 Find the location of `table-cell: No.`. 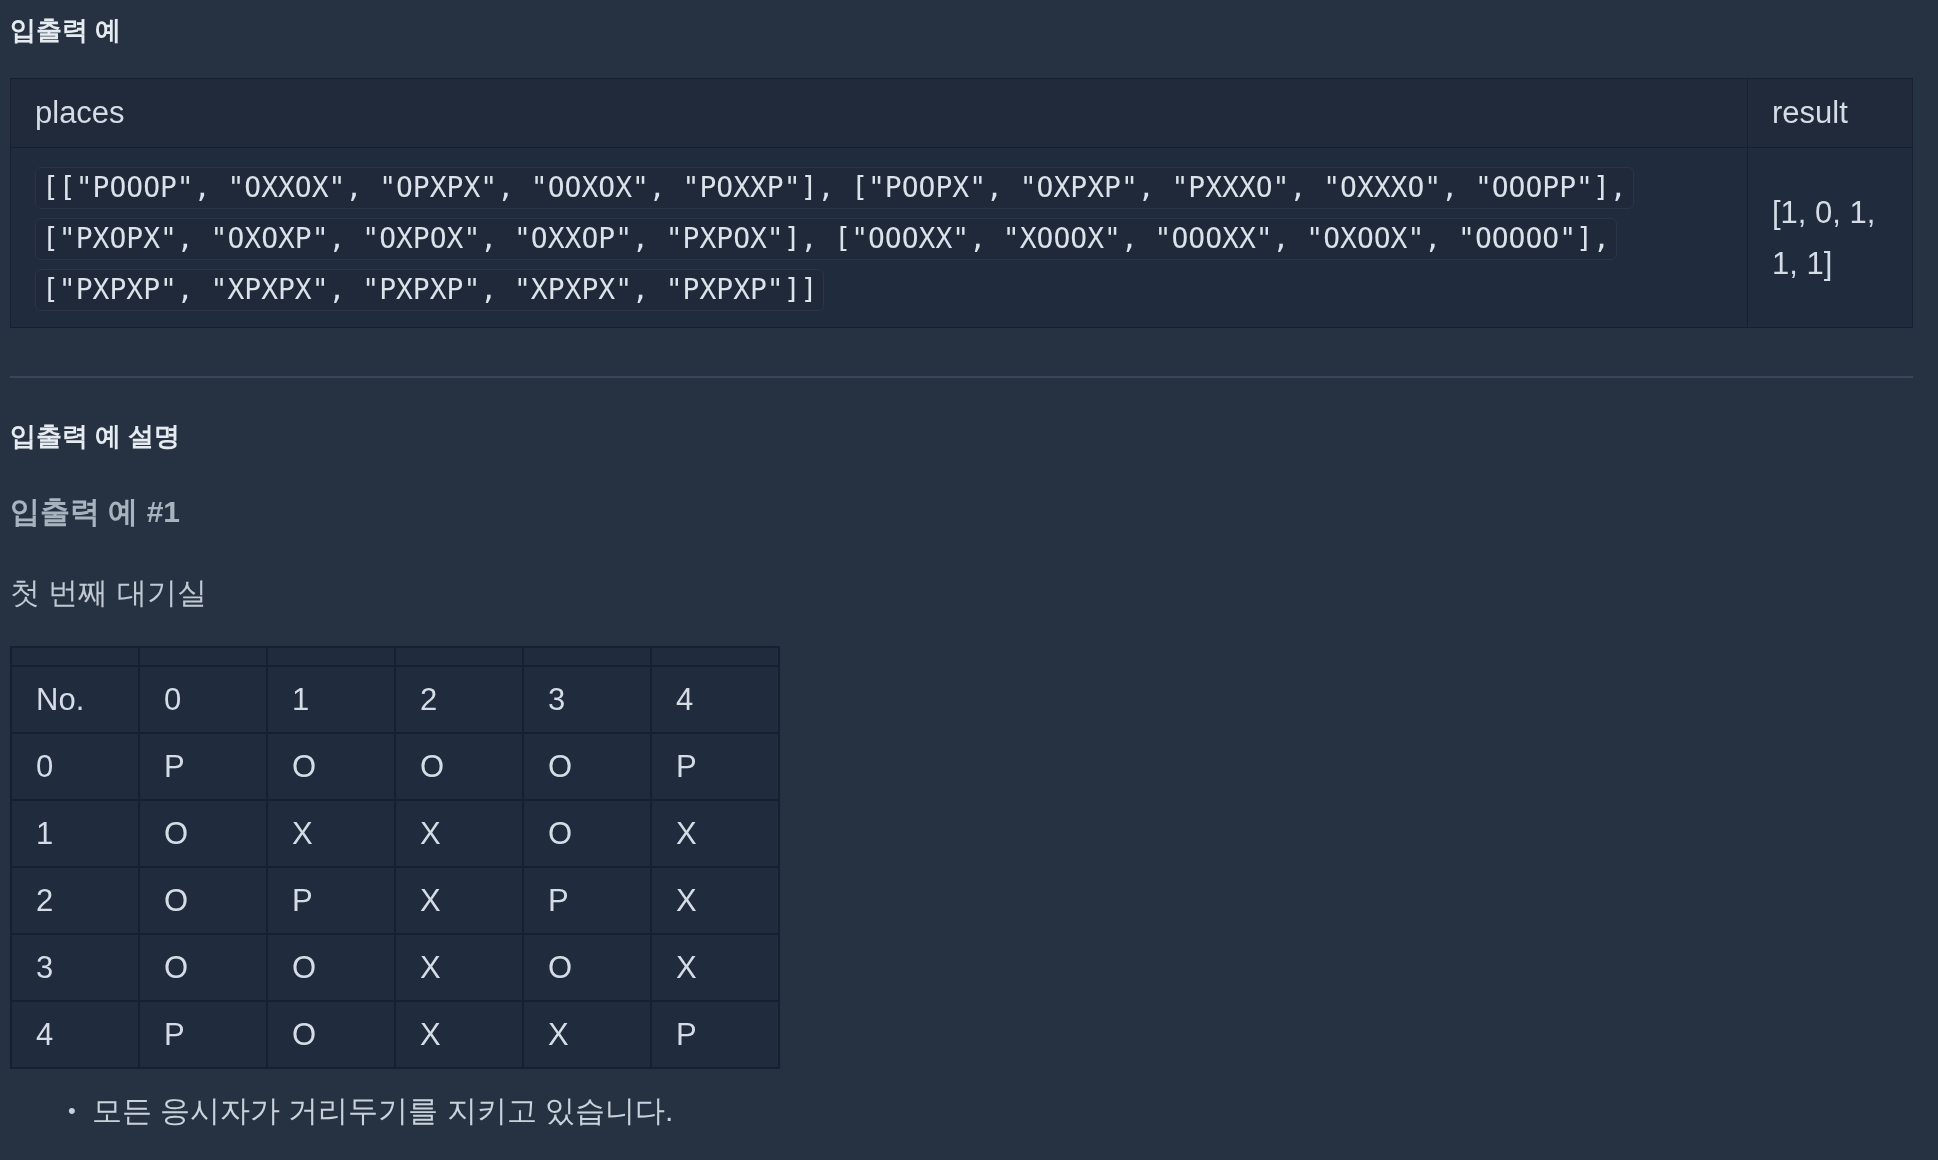

table-cell: No. is located at coordinates (75, 699).